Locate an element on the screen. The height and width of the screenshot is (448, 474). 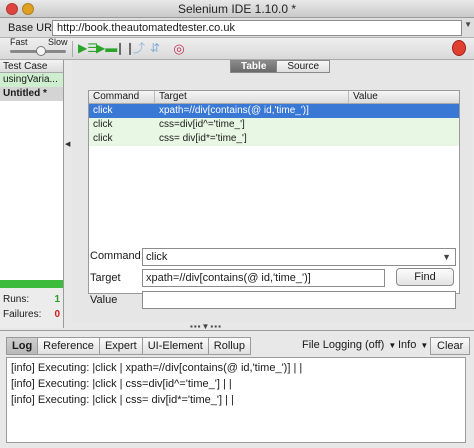
minimize-window-icon is located at coordinates (28, 9).